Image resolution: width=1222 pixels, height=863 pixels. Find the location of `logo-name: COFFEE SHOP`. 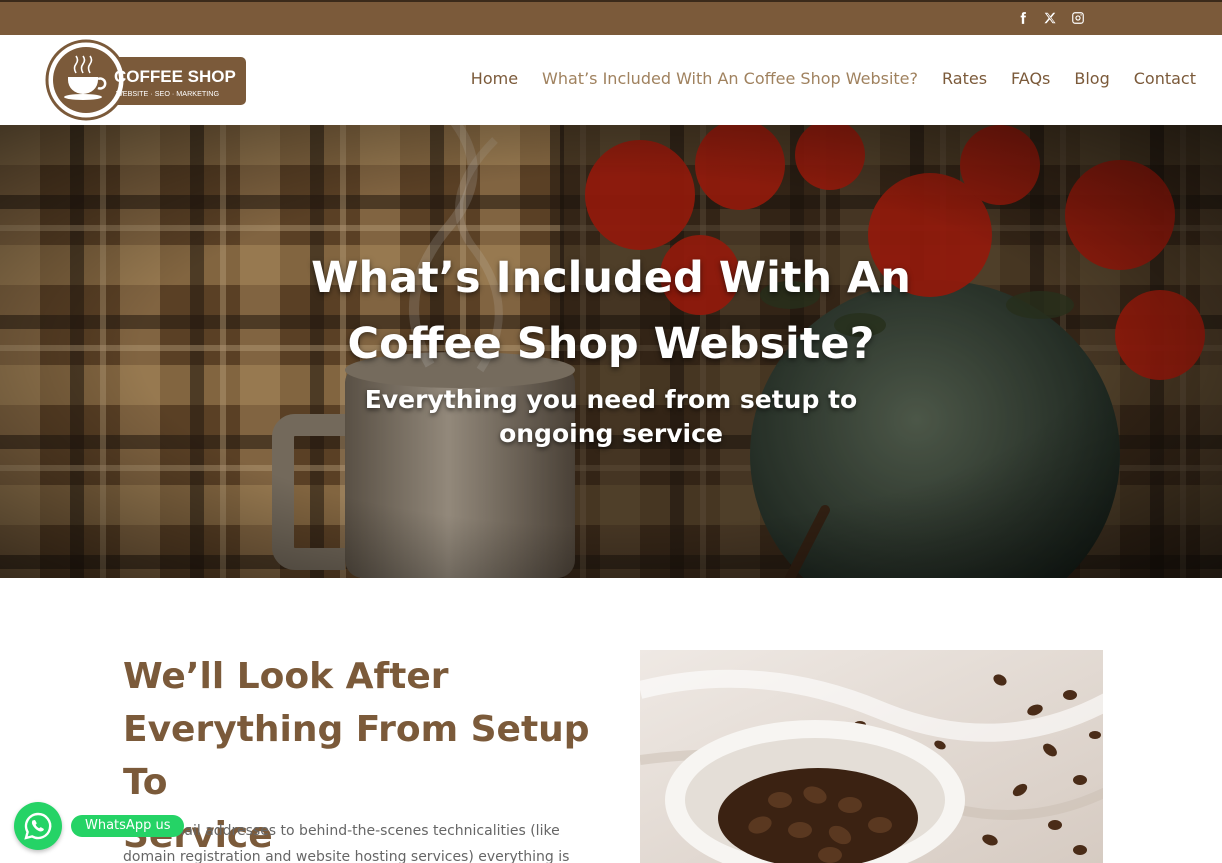

logo-name: COFFEE SHOP is located at coordinates (175, 76).